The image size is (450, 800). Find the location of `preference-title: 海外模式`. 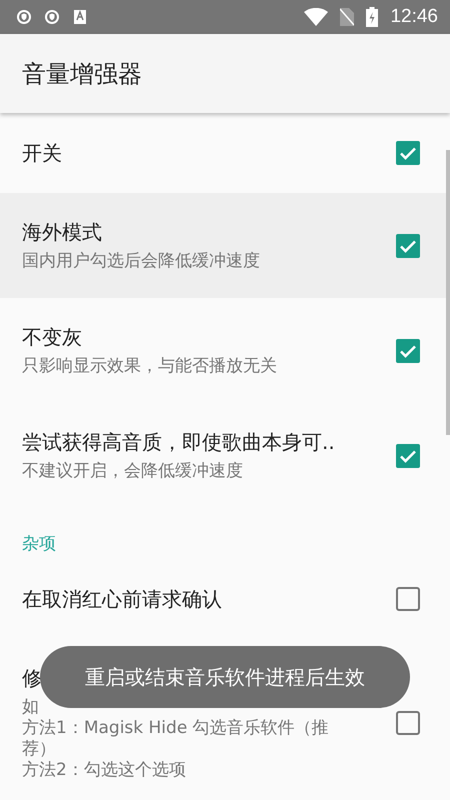

preference-title: 海外模式 is located at coordinates (62, 232).